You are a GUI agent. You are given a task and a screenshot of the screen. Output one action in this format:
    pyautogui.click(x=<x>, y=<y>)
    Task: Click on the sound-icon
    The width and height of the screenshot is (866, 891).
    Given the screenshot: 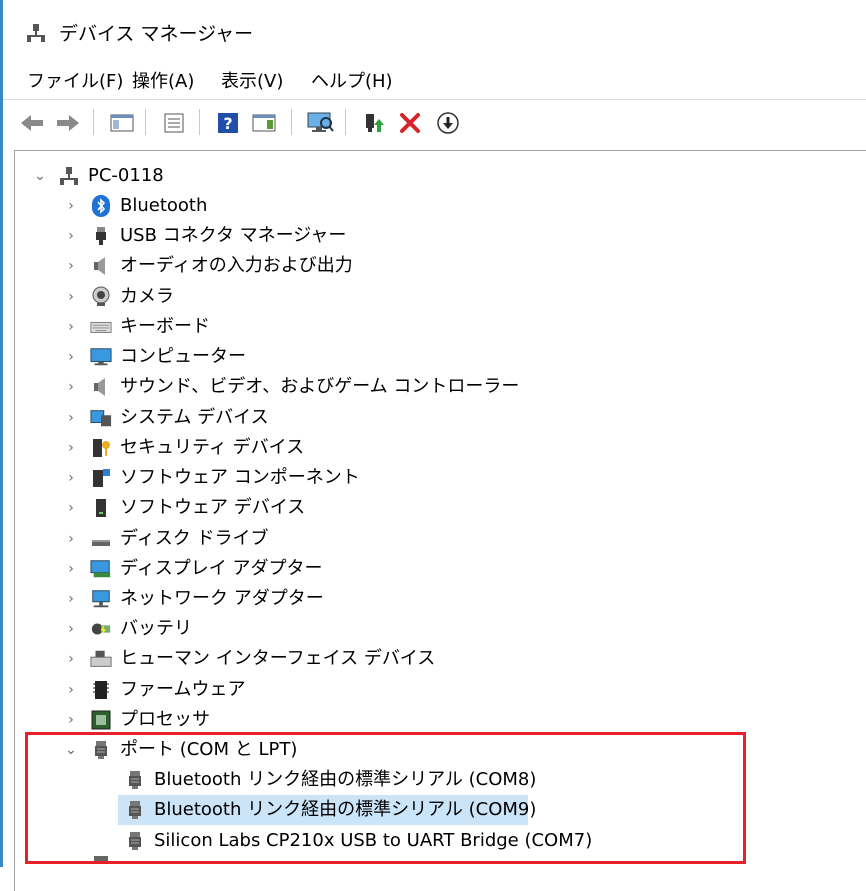 What is the action you would take?
    pyautogui.click(x=101, y=387)
    